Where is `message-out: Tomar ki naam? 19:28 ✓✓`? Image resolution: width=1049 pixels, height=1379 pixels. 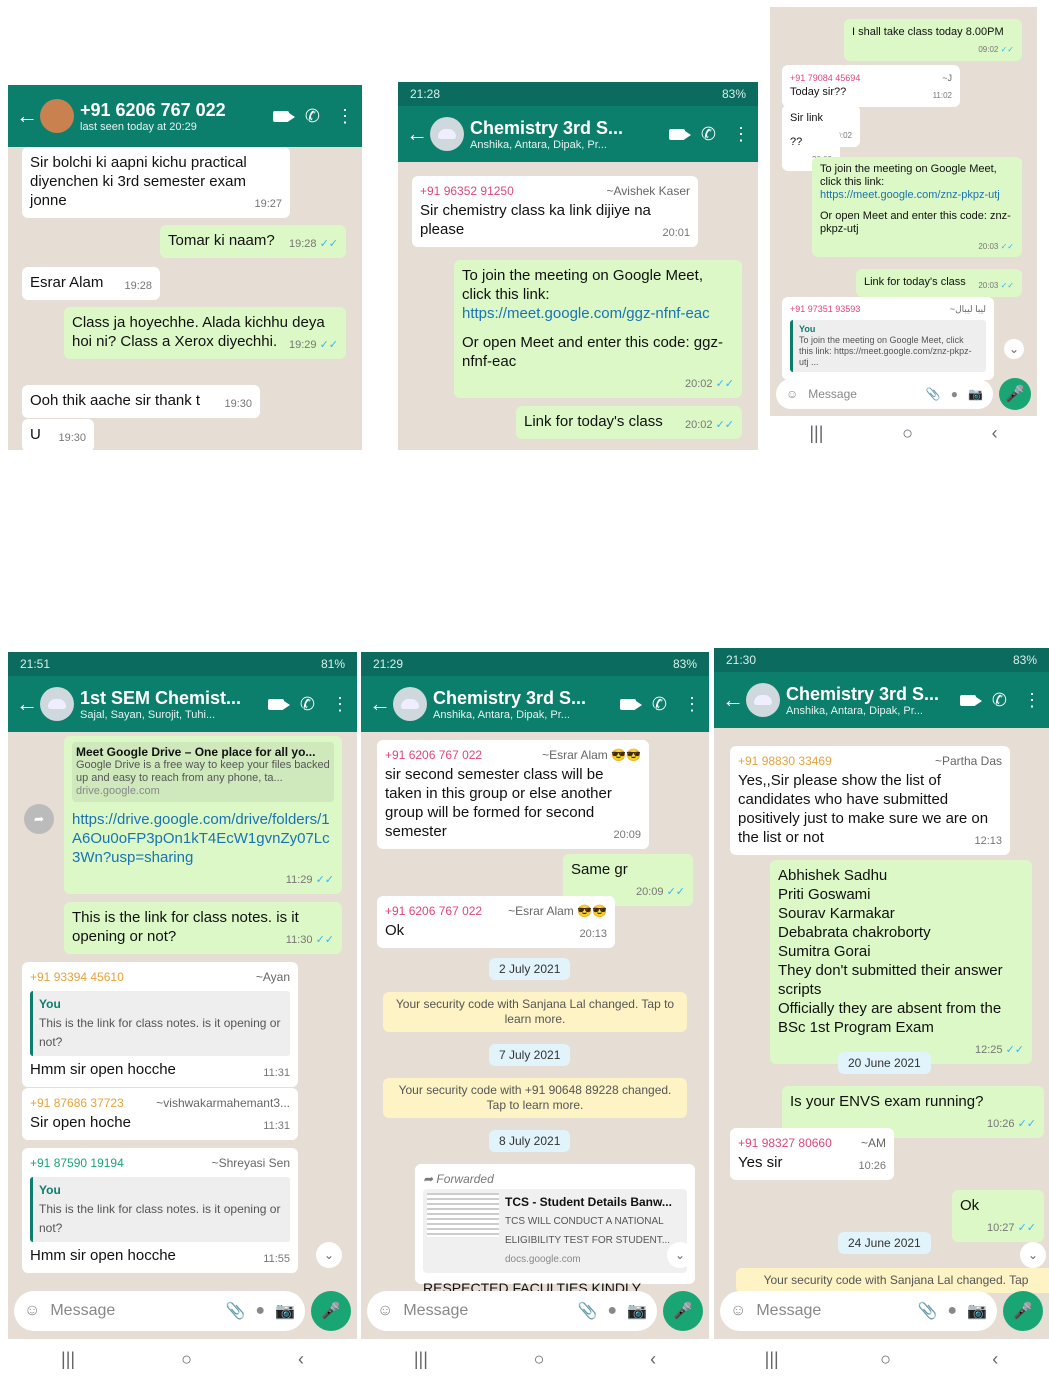
message-out: Tomar ki naam? 19:28 ✓✓ is located at coordinates (253, 241).